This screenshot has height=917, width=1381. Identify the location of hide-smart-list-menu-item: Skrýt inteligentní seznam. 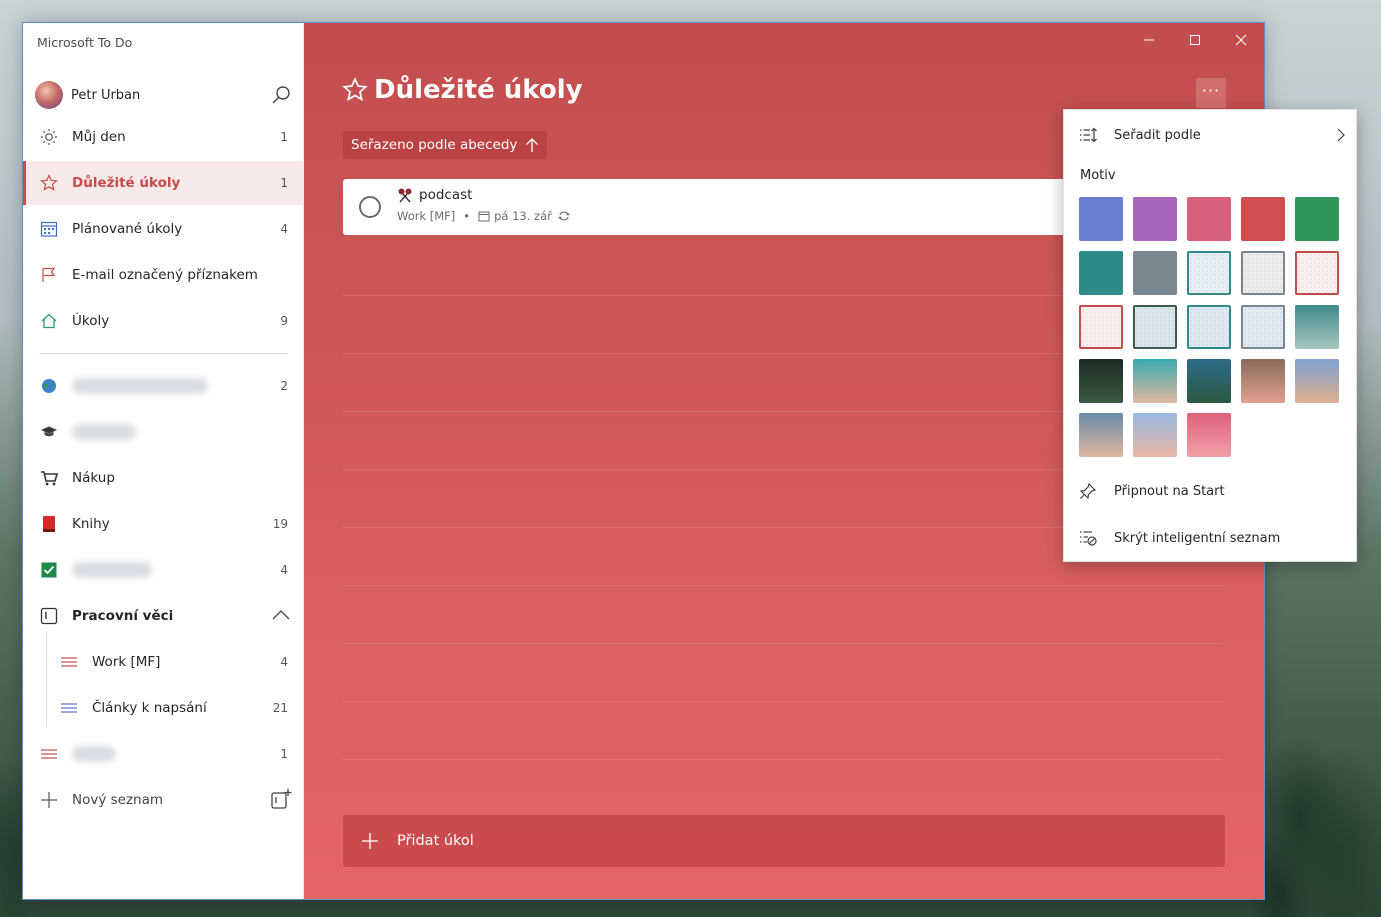
(1211, 538).